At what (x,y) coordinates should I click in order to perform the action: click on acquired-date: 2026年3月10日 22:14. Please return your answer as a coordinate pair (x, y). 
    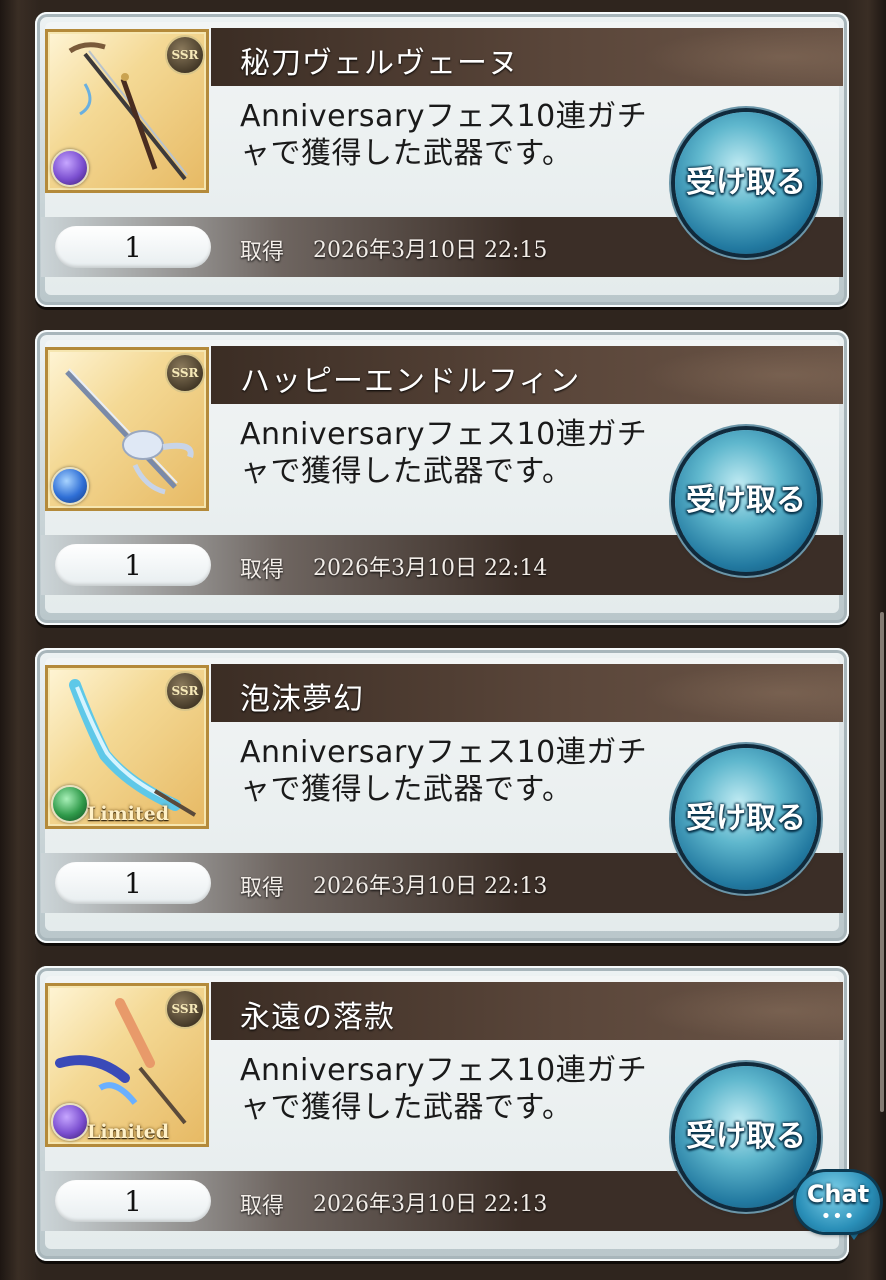
    Looking at the image, I should click on (430, 568).